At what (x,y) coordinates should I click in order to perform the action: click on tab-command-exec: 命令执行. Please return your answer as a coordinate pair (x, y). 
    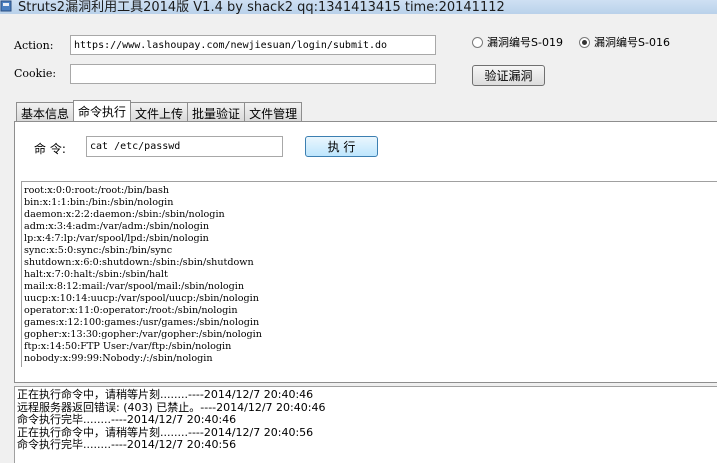
    Looking at the image, I should click on (102, 110).